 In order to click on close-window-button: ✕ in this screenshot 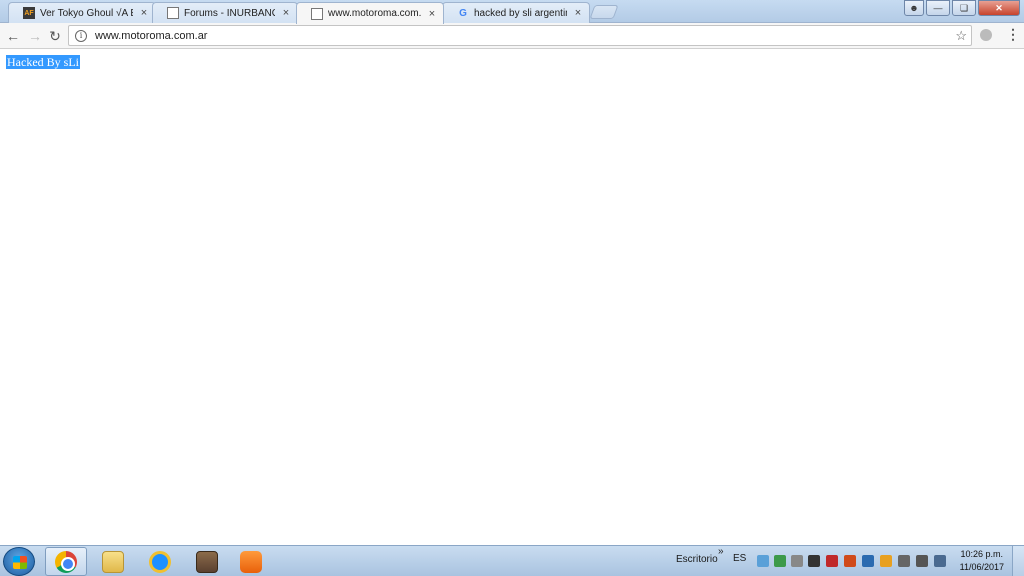, I will do `click(999, 8)`.